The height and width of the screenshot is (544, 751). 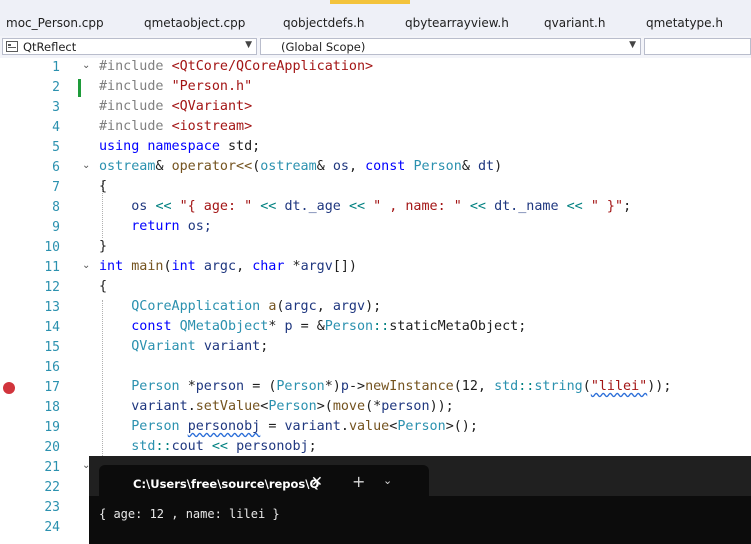 I want to click on terminal-tab-title: C:\Users\free\source\repos\Q, so click(x=226, y=484).